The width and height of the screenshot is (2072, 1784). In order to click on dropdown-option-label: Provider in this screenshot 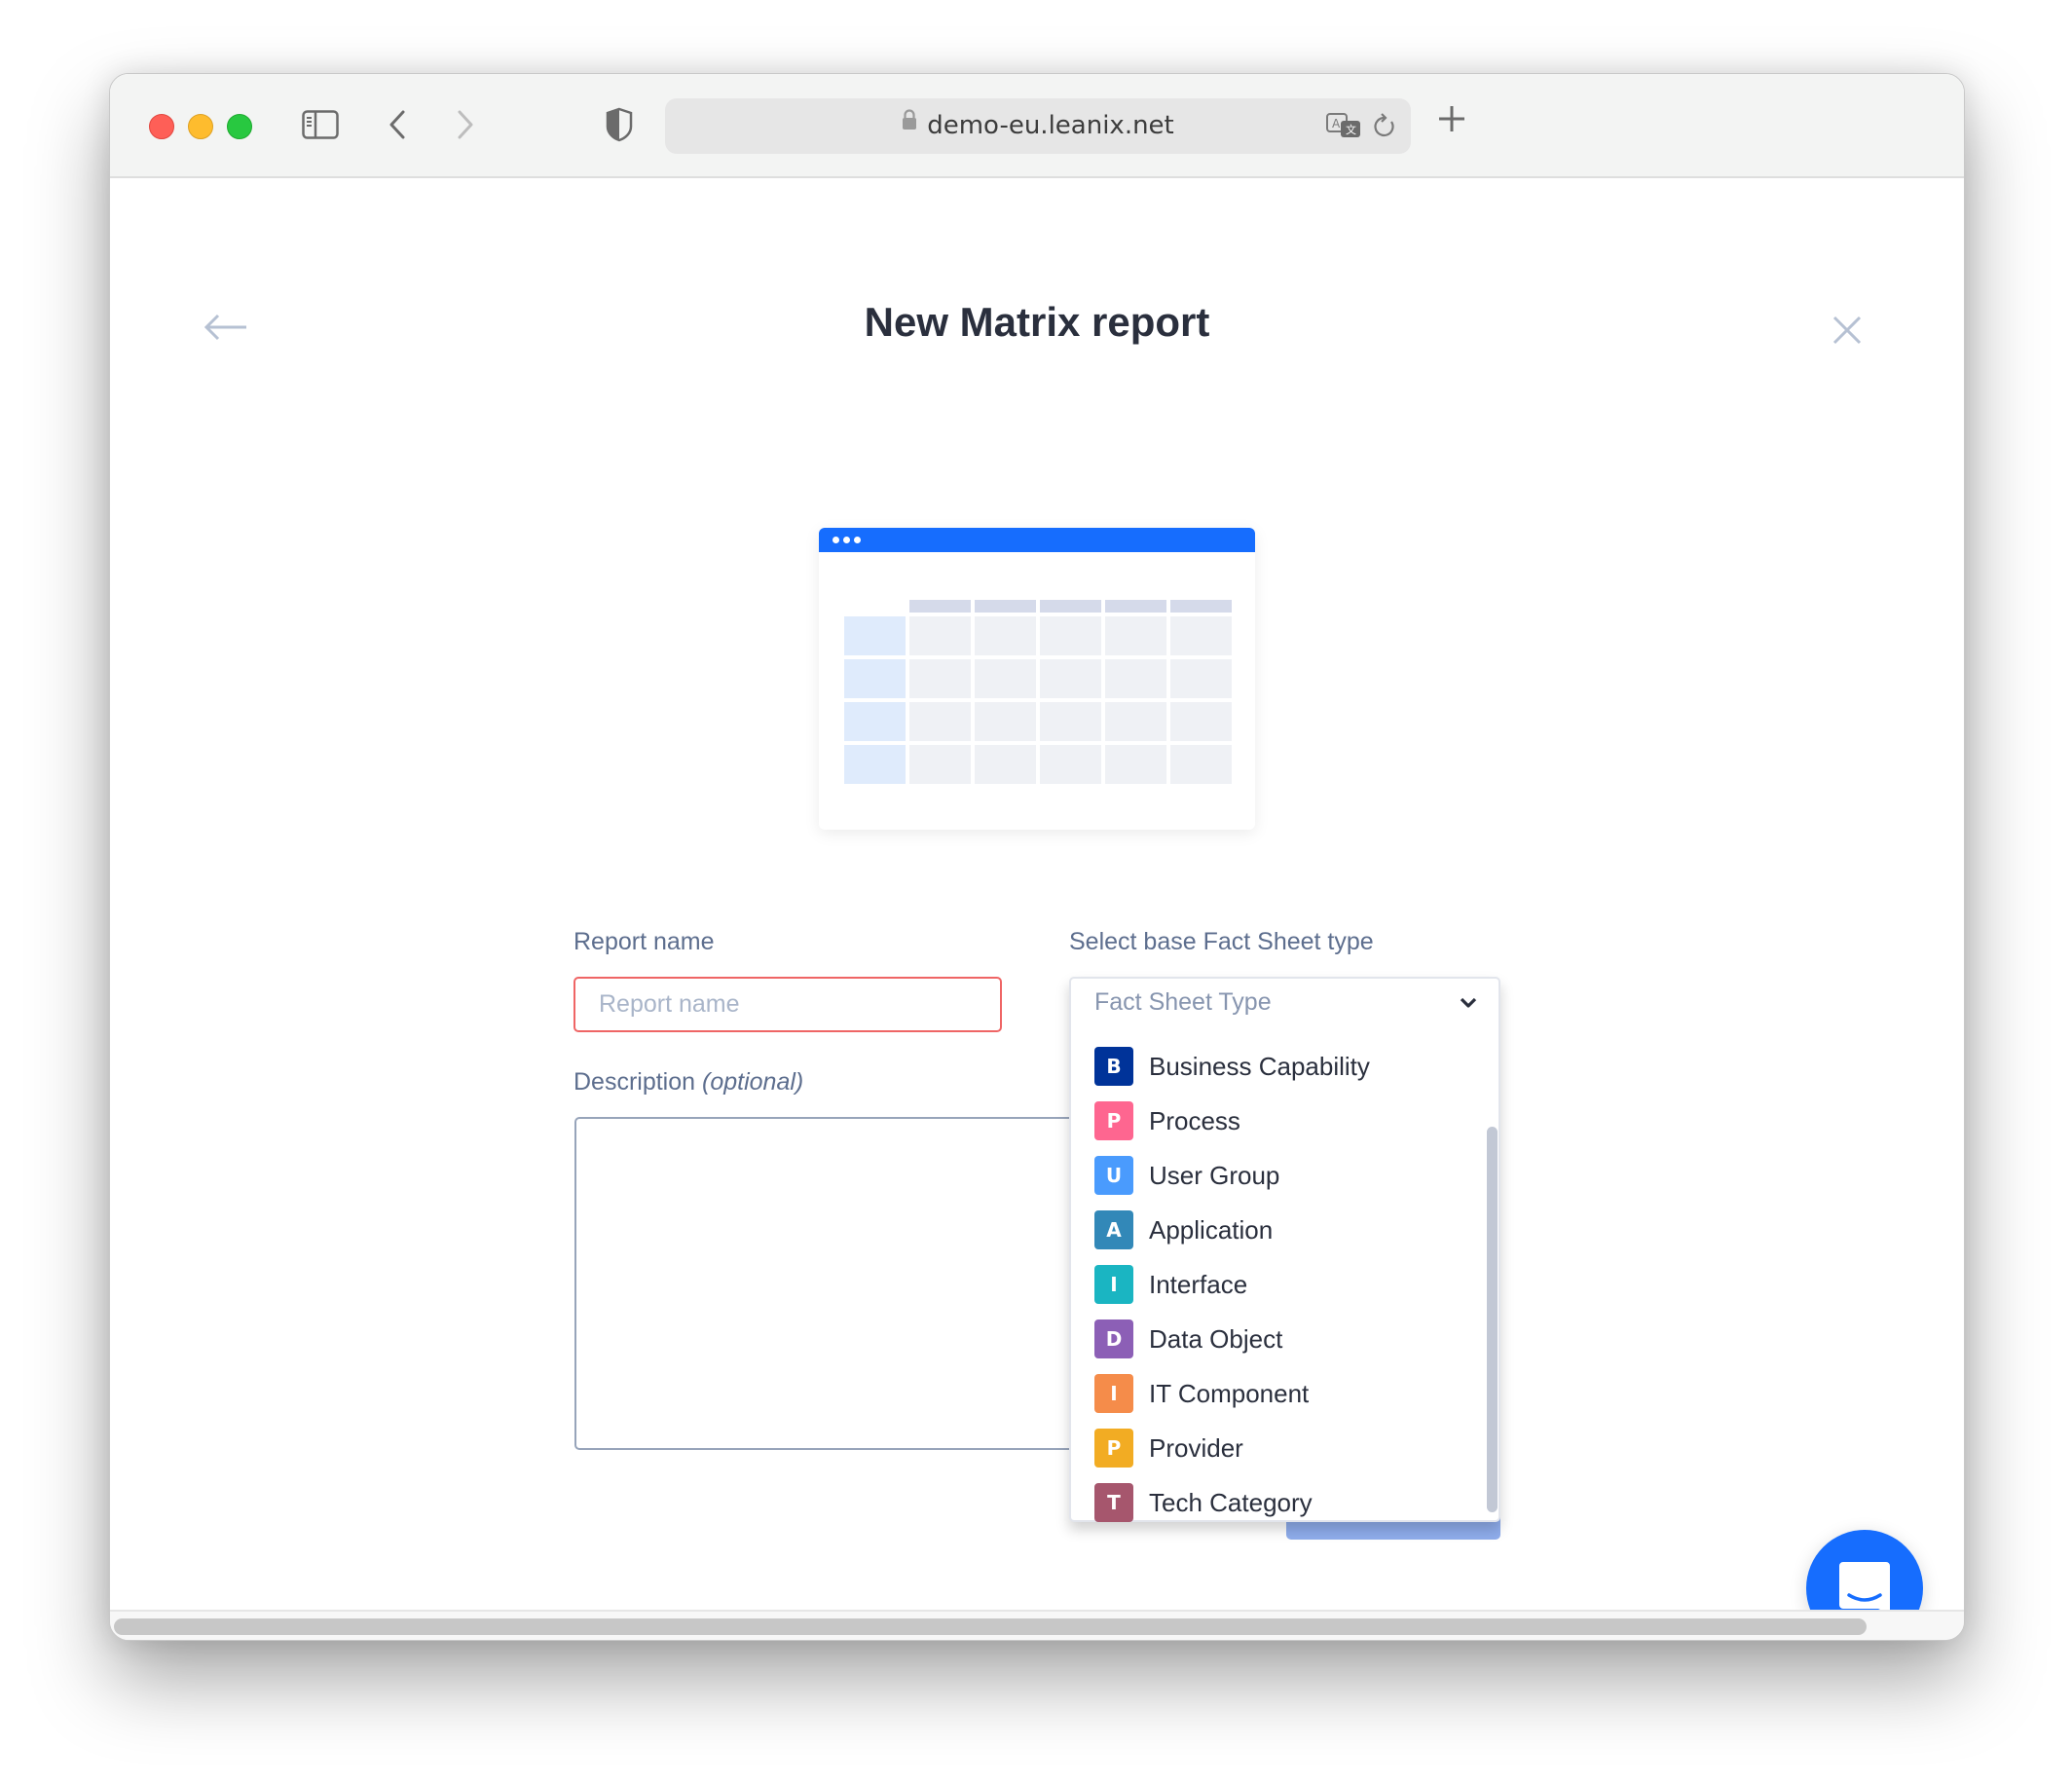, I will do `click(1196, 1448)`.